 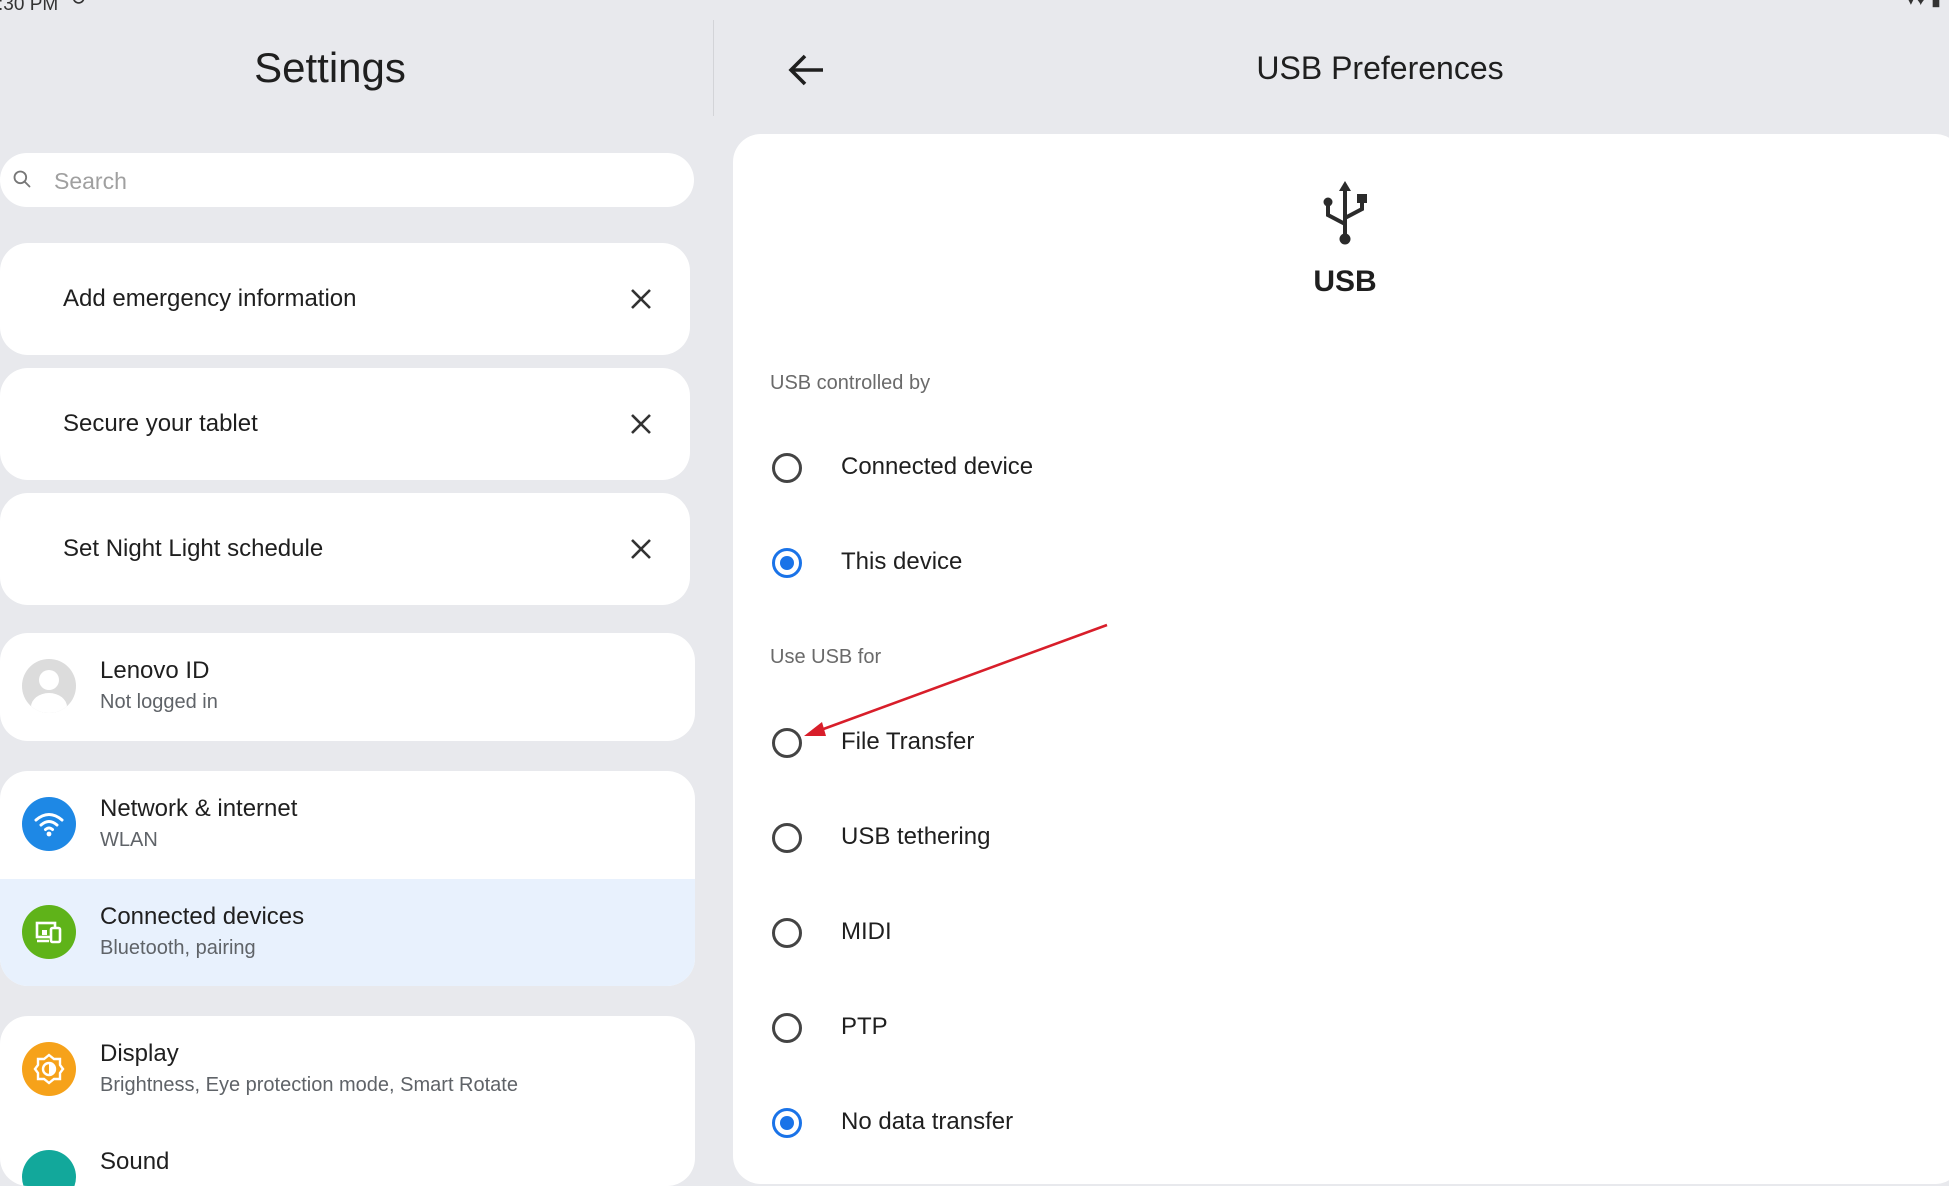 I want to click on search-bar, so click(x=347, y=180).